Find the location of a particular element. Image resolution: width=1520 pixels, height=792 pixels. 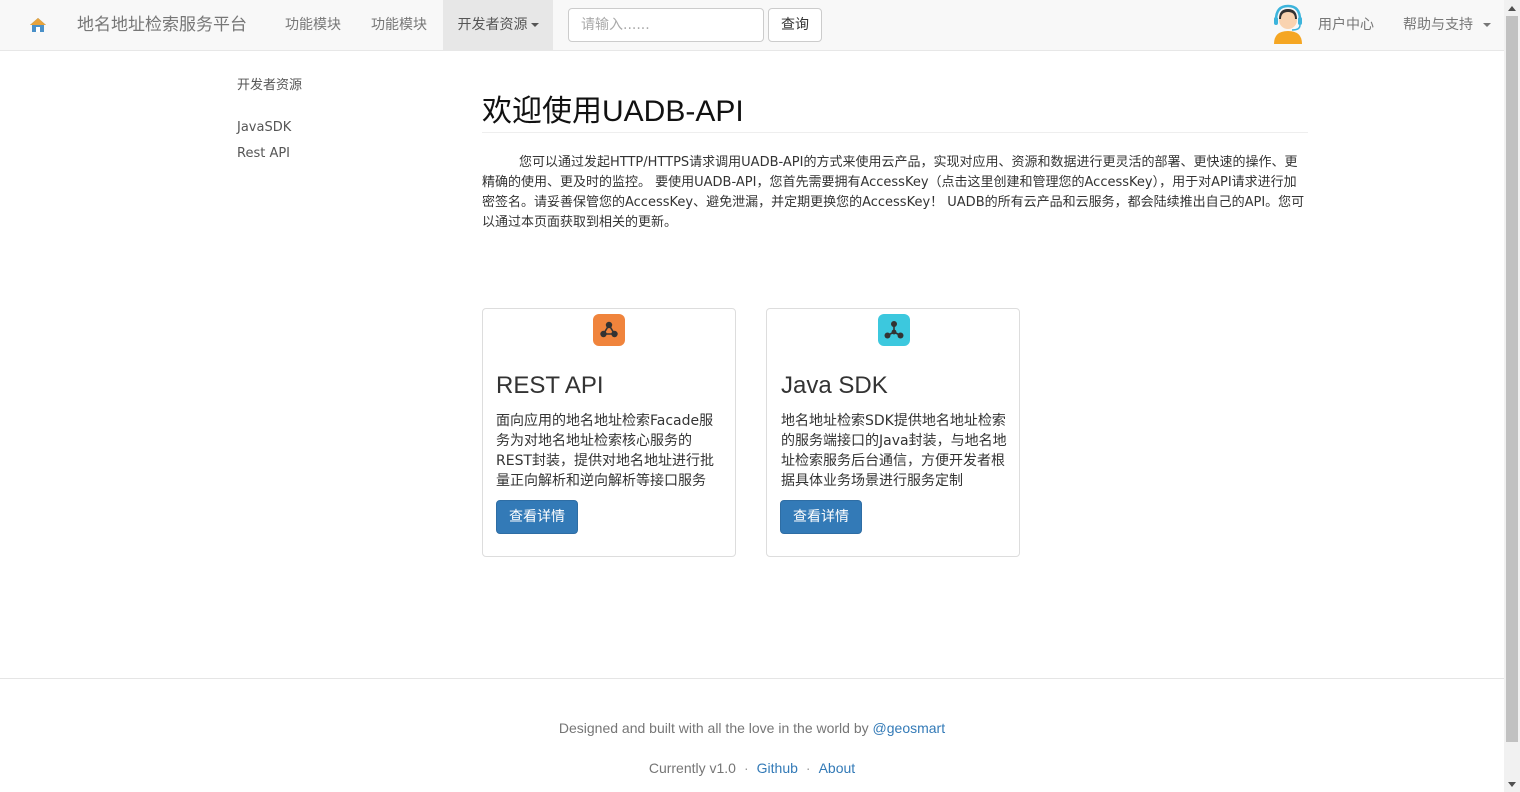

sidebar-title: 开发者资源 is located at coordinates (270, 85).